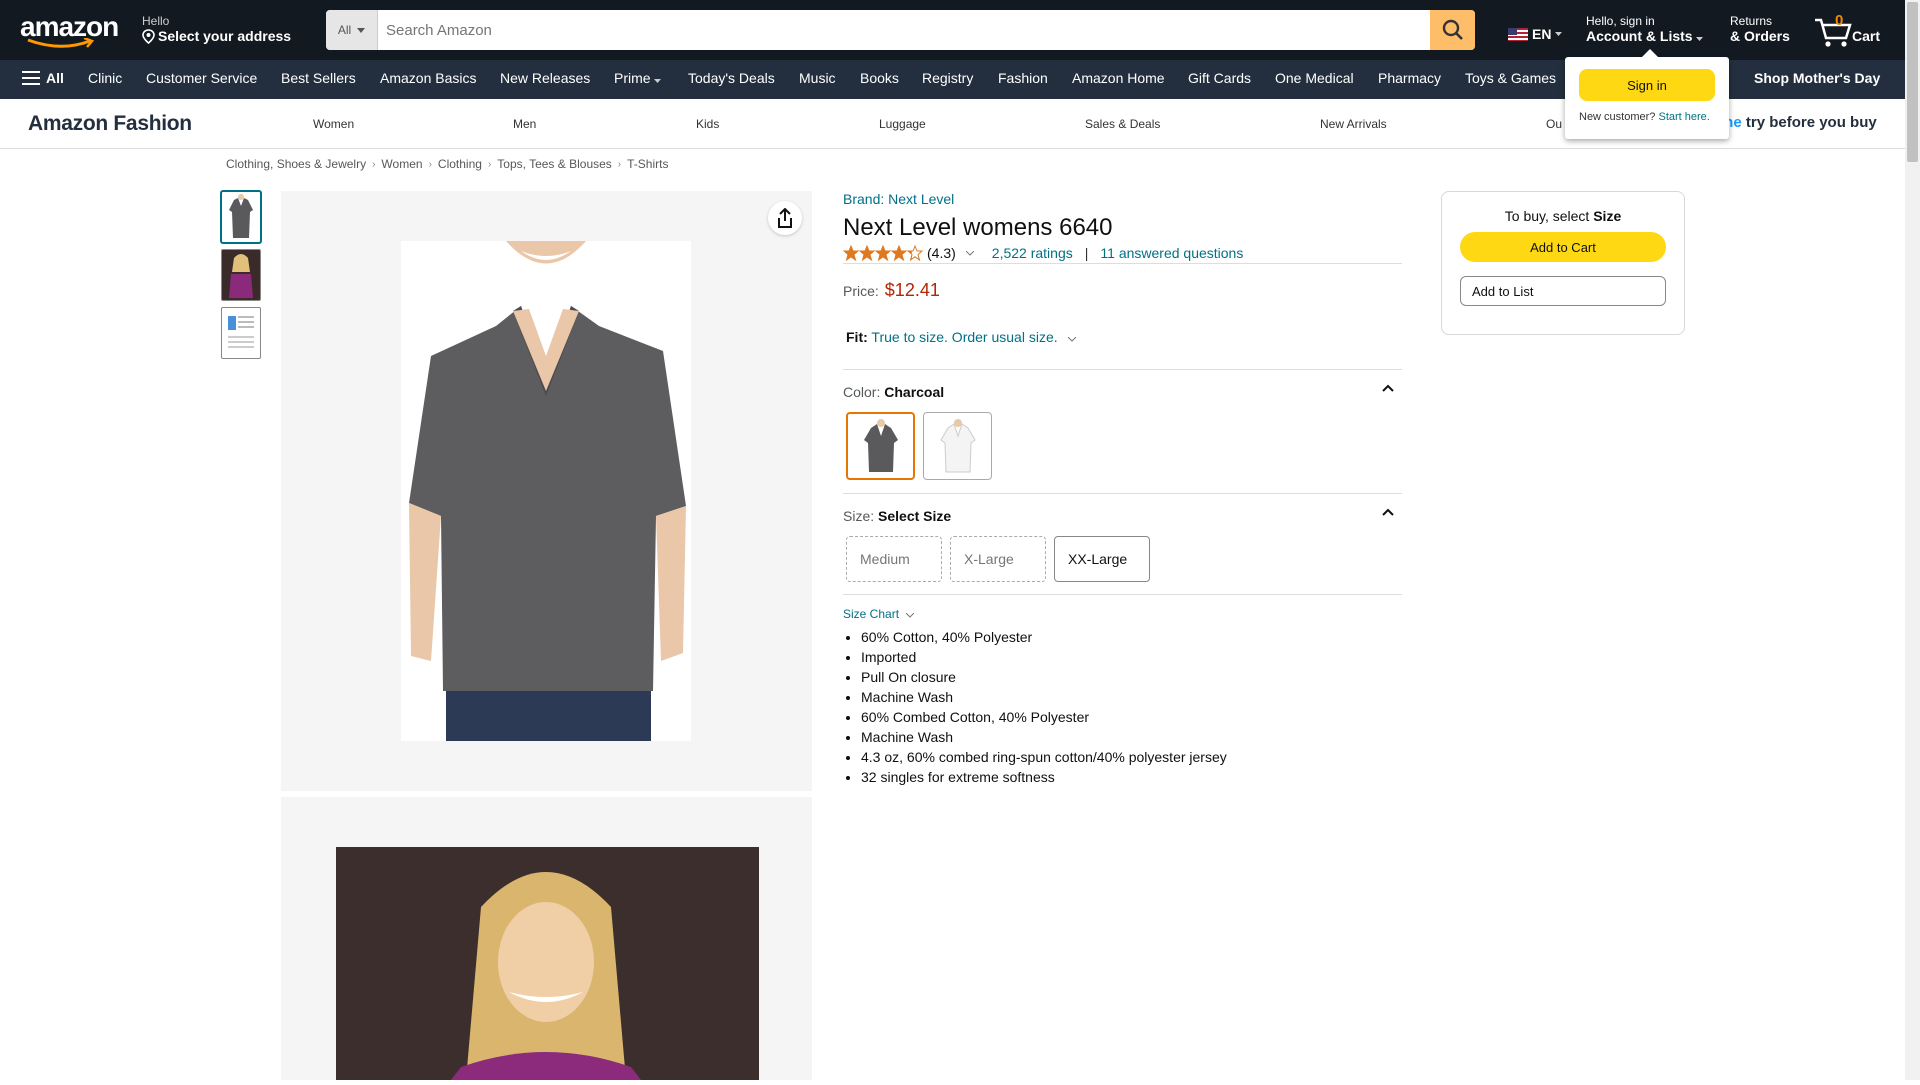 This screenshot has height=1085, width=1920. I want to click on add-to-list-button: Add to List, so click(1563, 291).